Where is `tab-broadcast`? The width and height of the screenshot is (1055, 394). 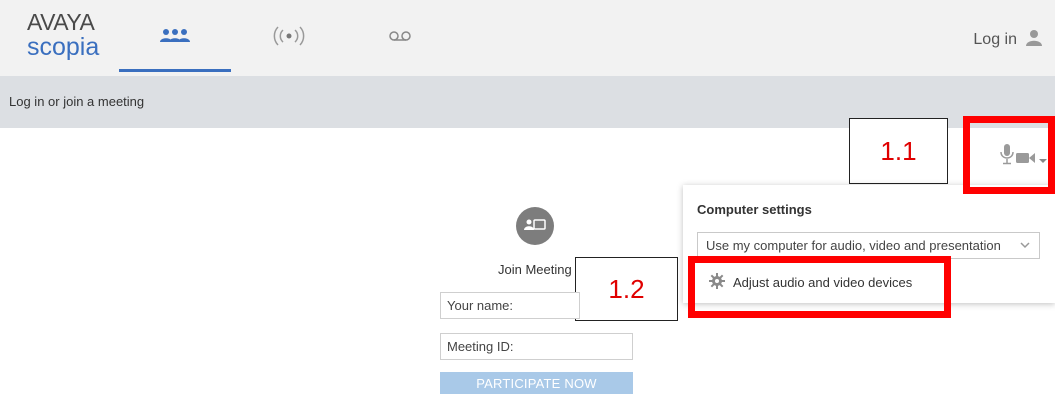
tab-broadcast is located at coordinates (289, 38).